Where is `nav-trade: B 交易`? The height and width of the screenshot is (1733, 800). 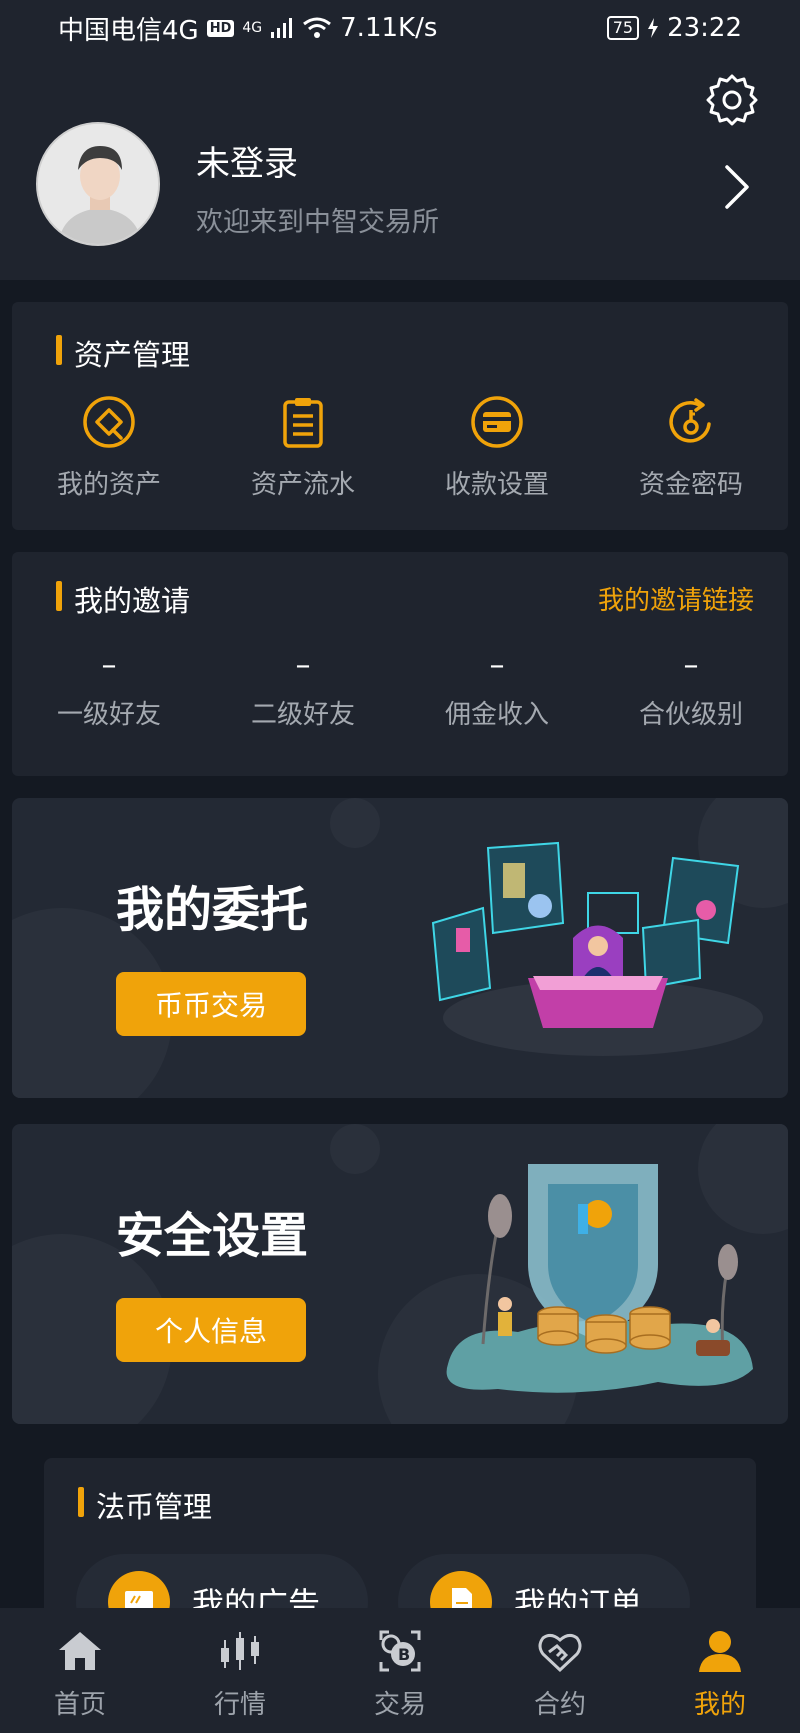 nav-trade: B 交易 is located at coordinates (400, 1670).